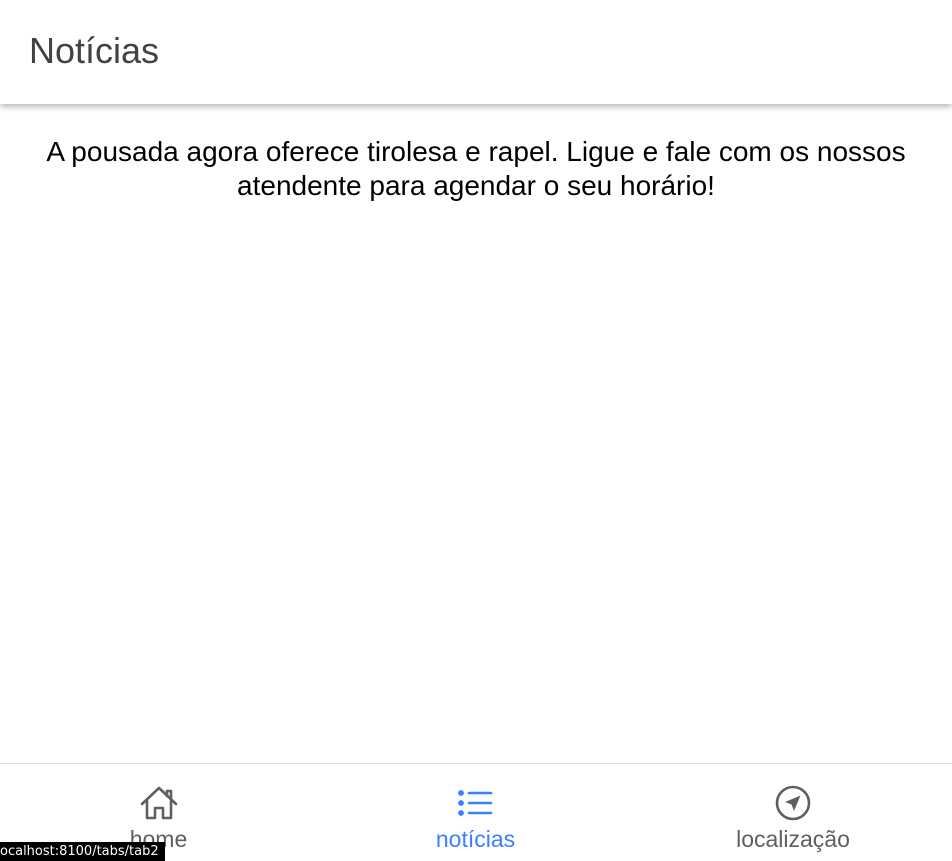 The width and height of the screenshot is (952, 861). What do you see at coordinates (793, 803) in the screenshot?
I see `navigate-icon` at bounding box center [793, 803].